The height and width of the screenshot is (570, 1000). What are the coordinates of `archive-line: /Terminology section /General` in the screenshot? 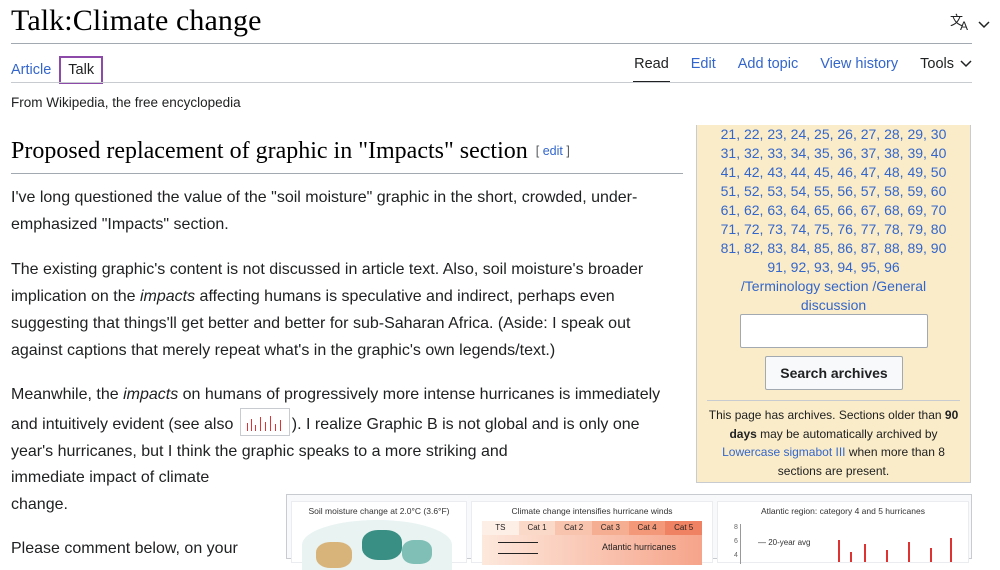 It's located at (833, 286).